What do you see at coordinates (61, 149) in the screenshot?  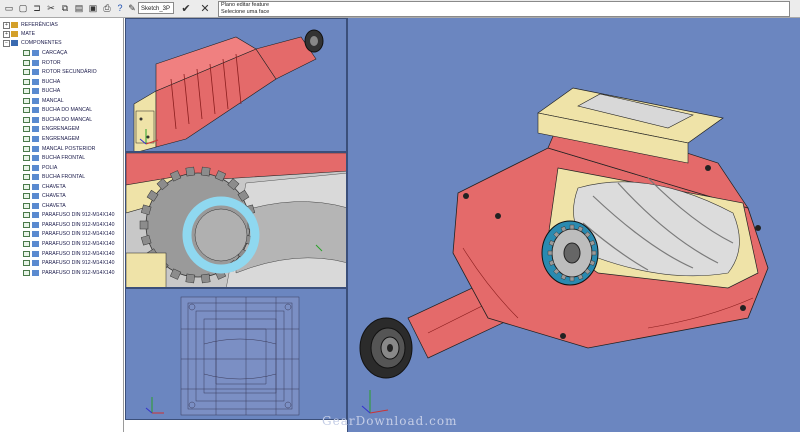 I see `tree-item: MANCAL POSTERIOR` at bounding box center [61, 149].